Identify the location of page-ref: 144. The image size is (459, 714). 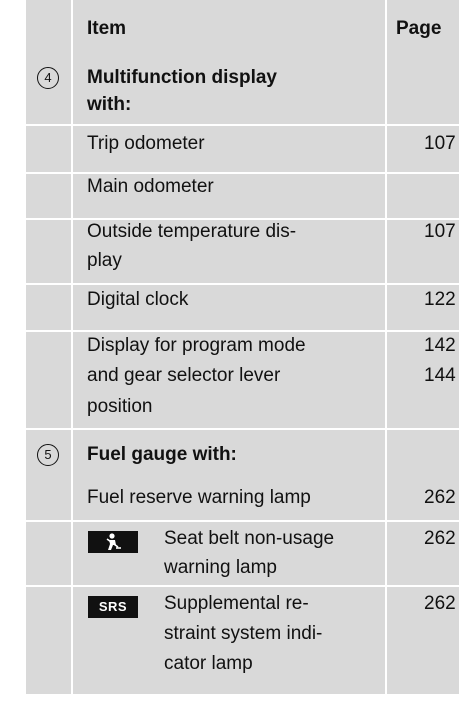
(440, 375).